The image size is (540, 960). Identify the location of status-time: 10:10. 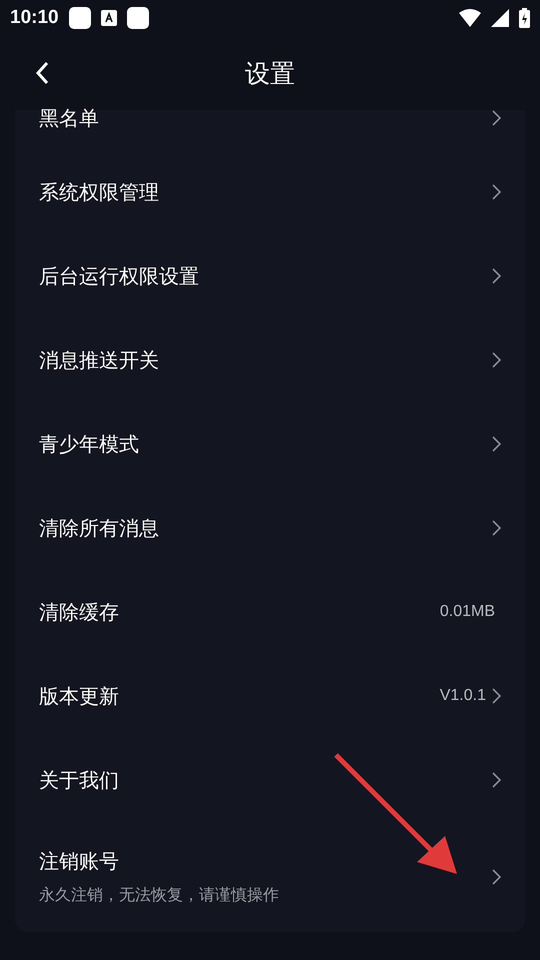
(34, 18).